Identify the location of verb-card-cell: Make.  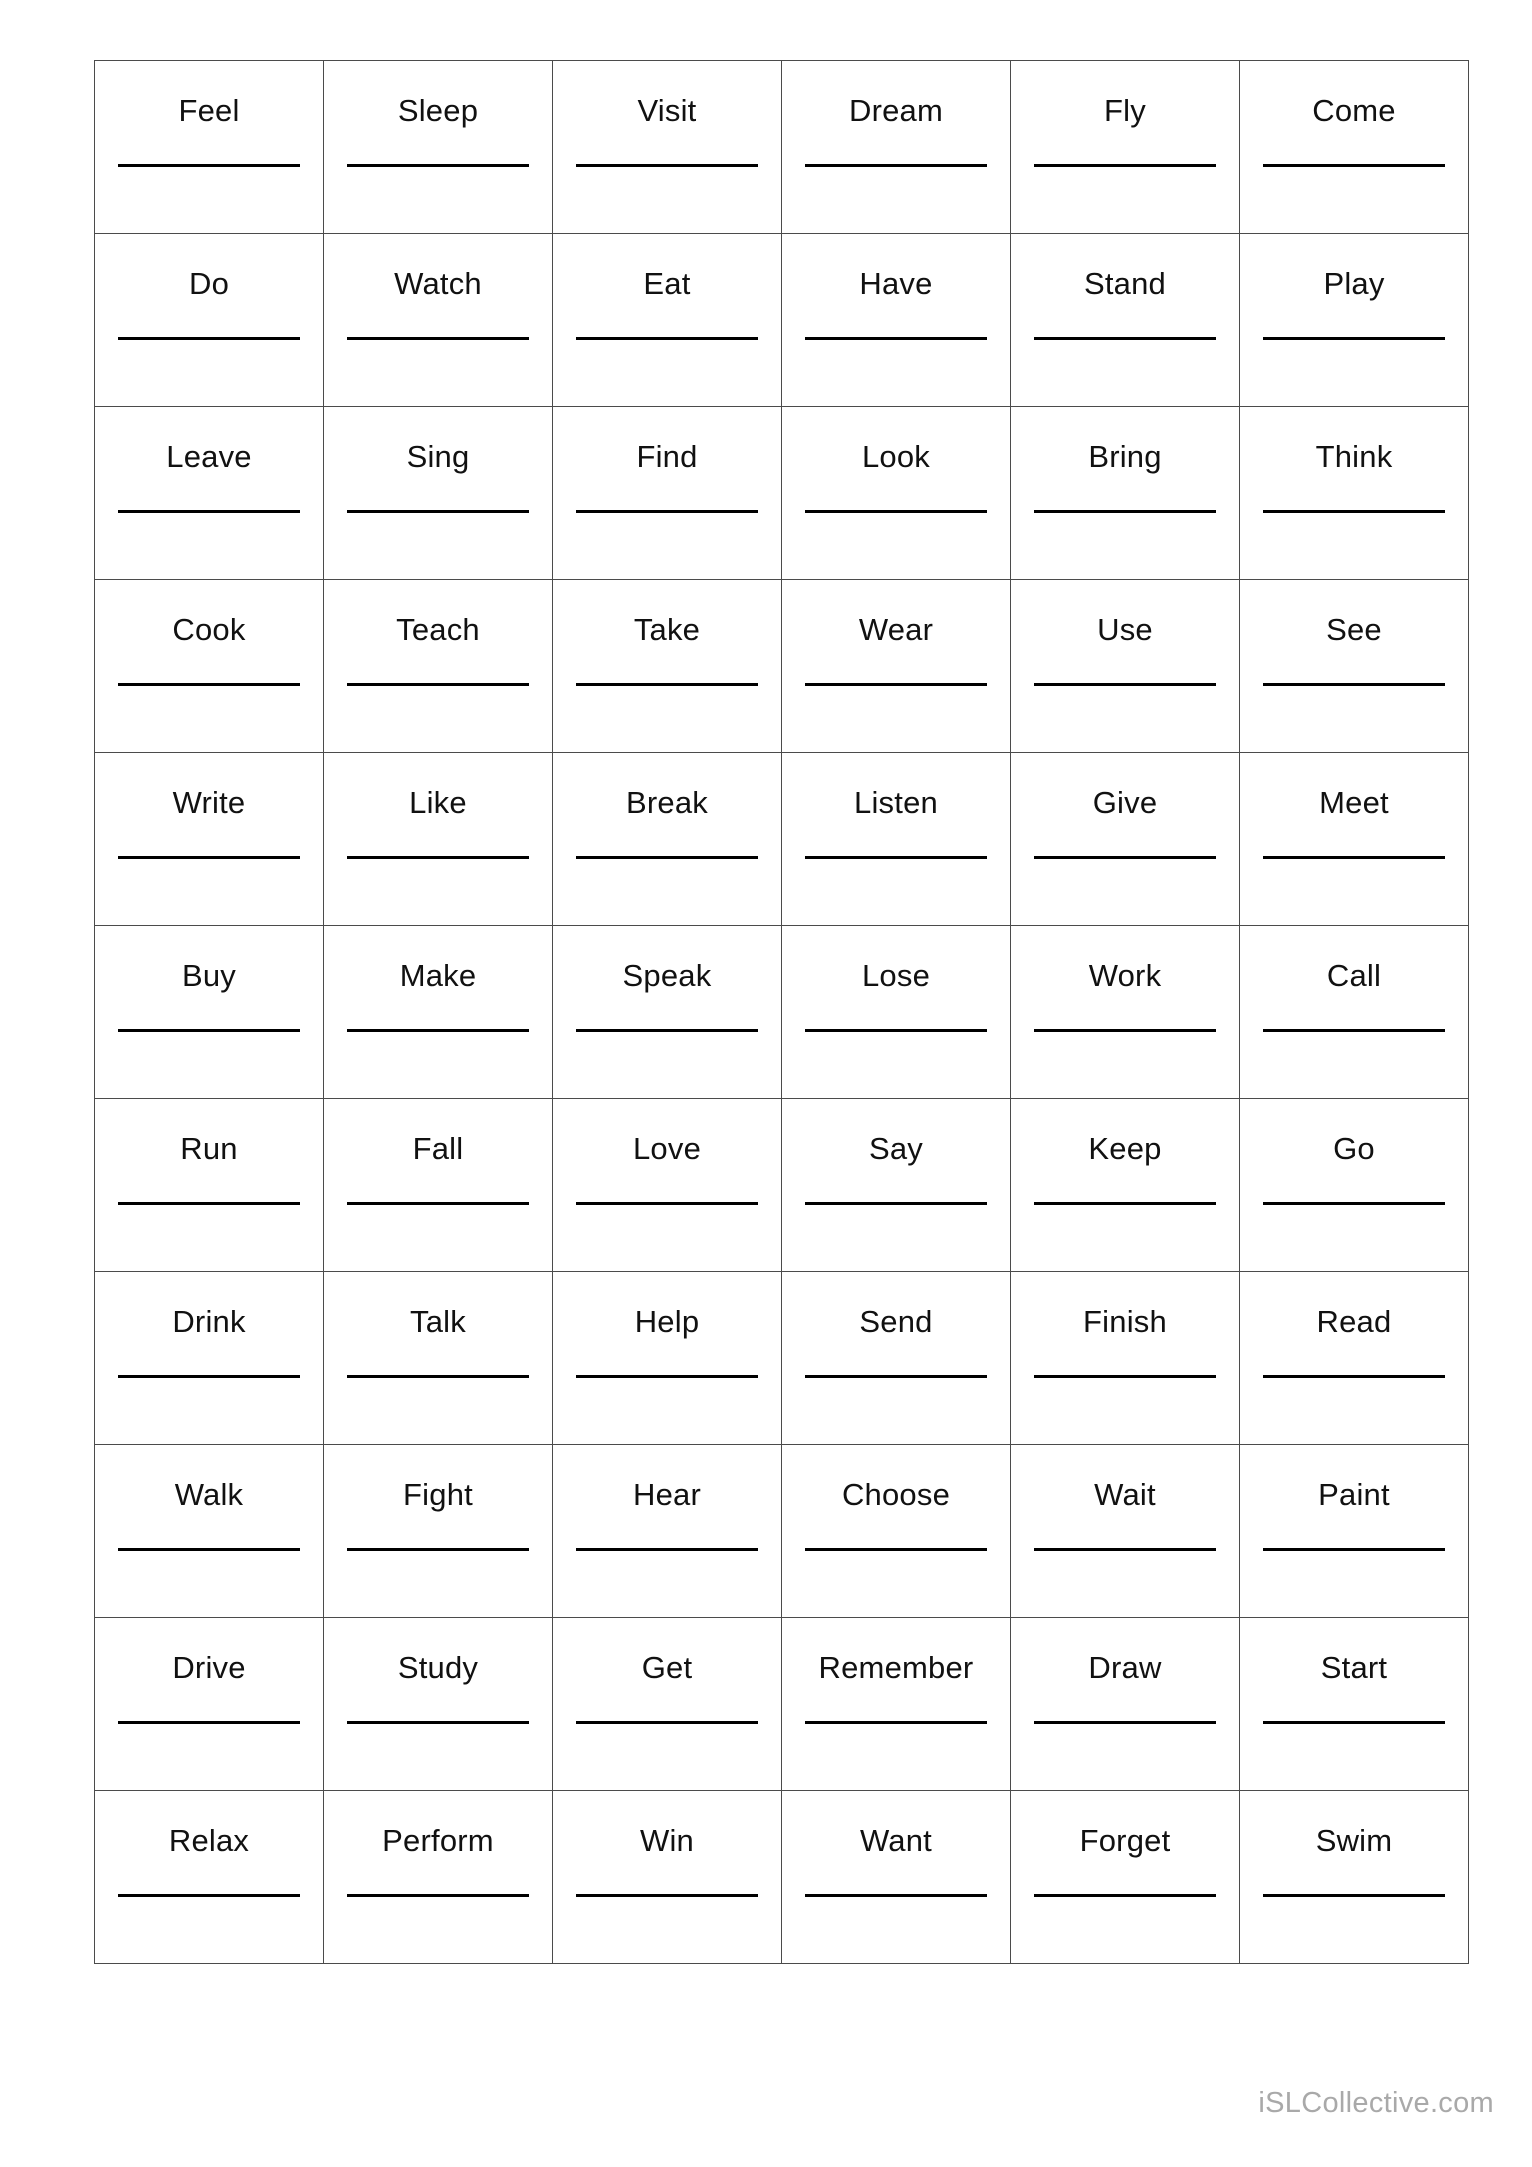
(438, 1012).